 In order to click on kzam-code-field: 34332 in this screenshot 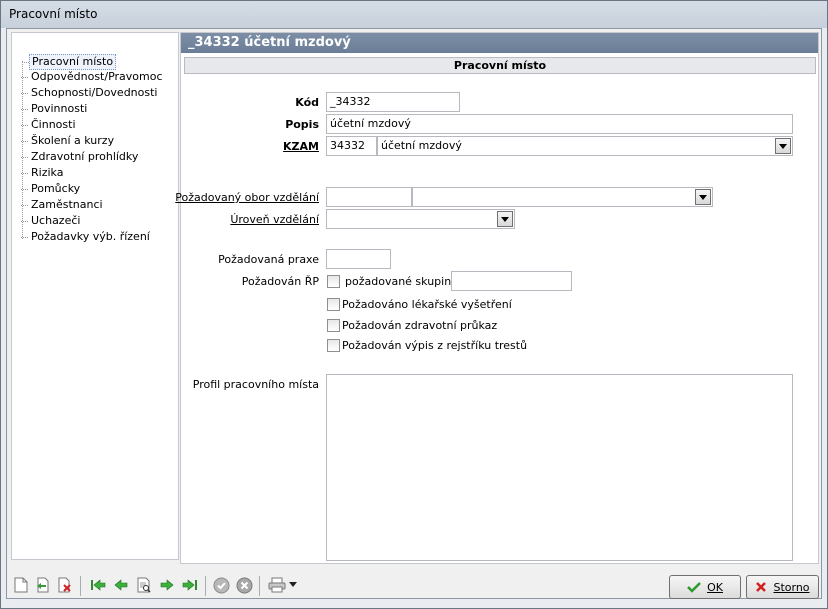, I will do `click(351, 146)`.